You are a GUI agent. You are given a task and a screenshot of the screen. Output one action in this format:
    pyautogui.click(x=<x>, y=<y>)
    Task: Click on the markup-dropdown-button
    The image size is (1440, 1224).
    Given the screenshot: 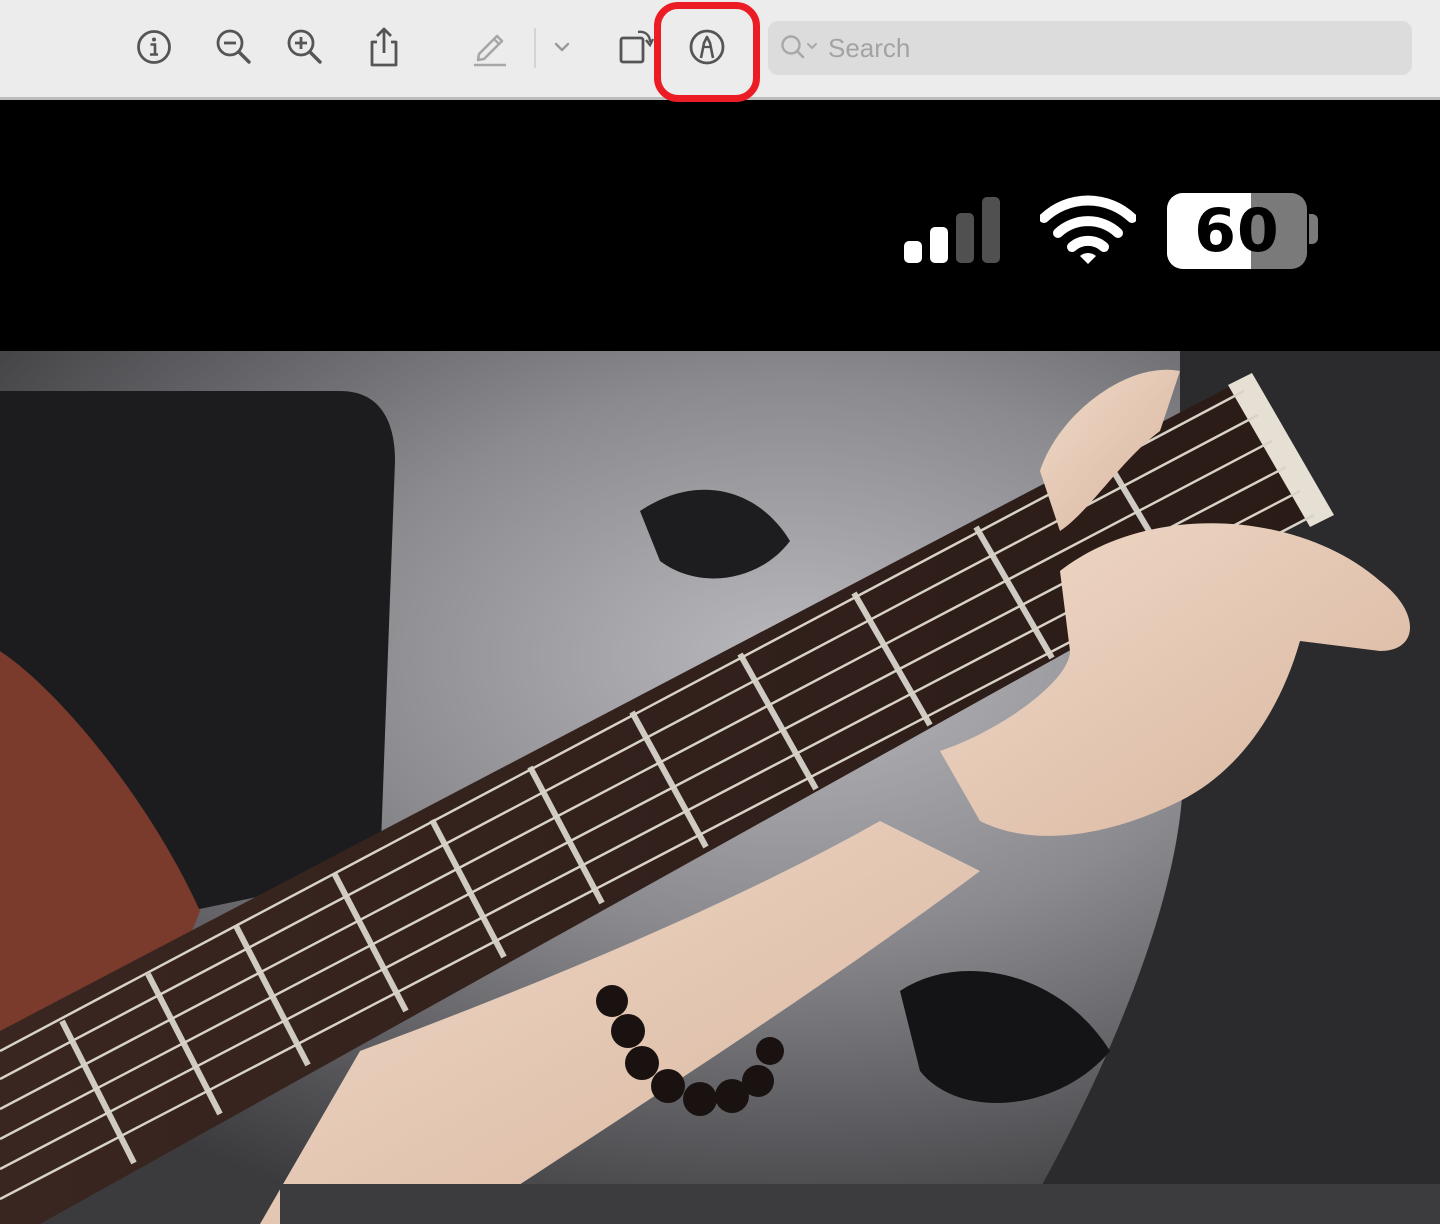 What is the action you would take?
    pyautogui.click(x=562, y=47)
    